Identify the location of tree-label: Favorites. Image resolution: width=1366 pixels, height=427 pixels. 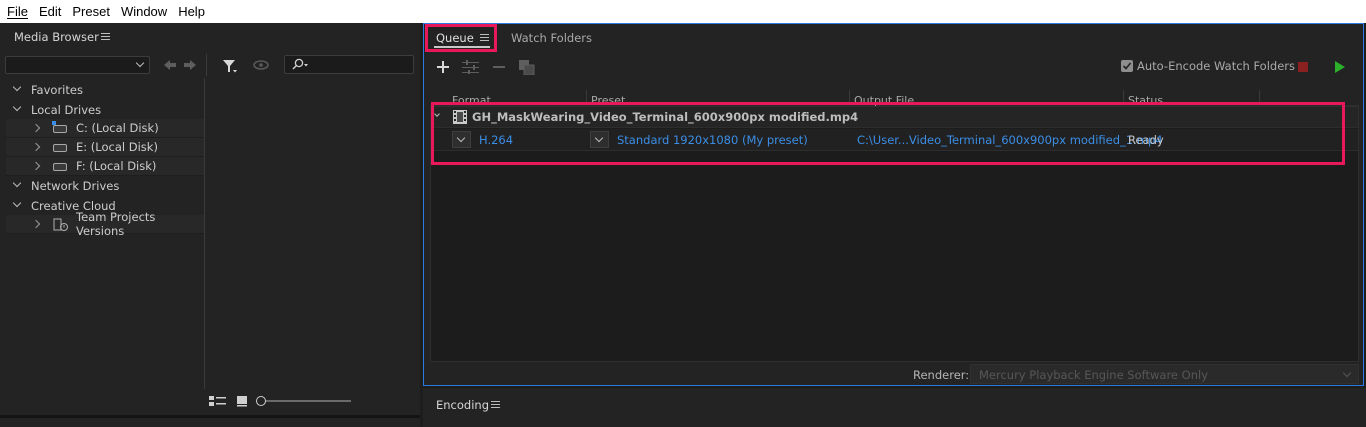
(57, 89).